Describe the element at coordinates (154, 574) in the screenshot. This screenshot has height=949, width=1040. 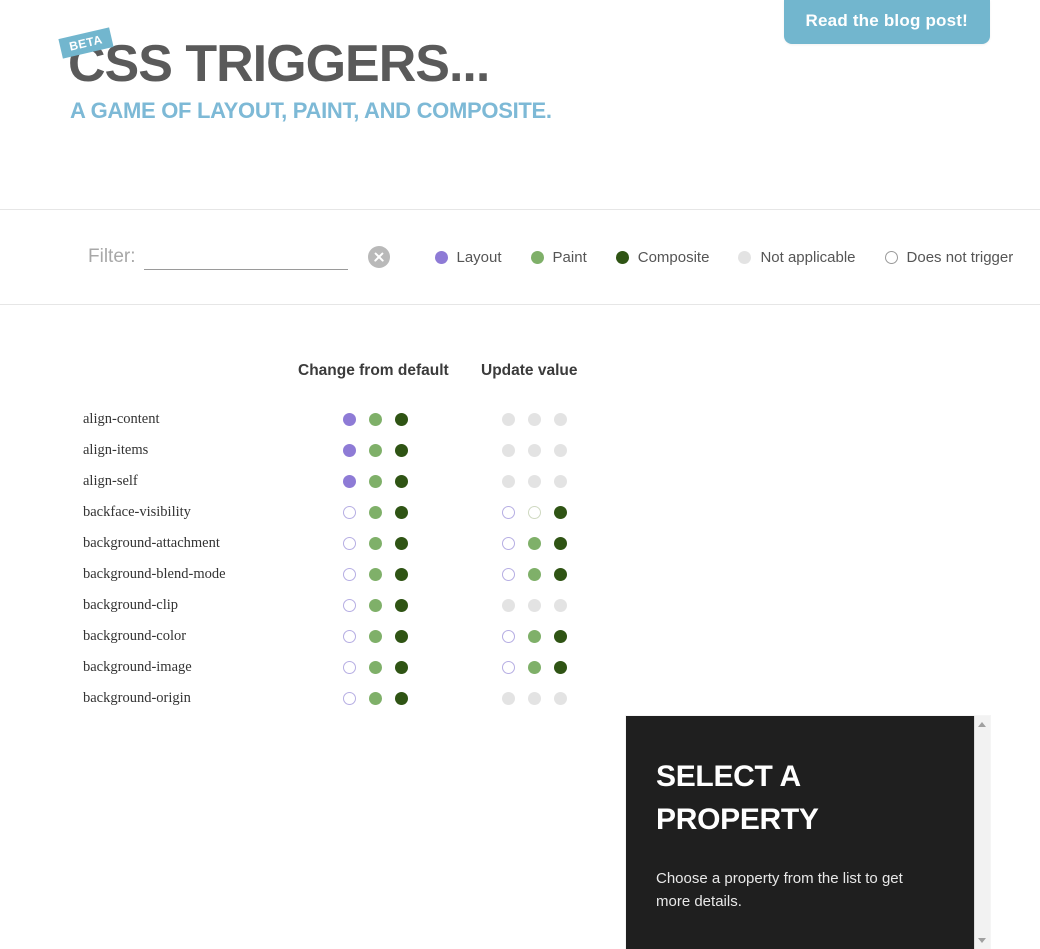
I see `property-name: background-blend-mode` at that location.